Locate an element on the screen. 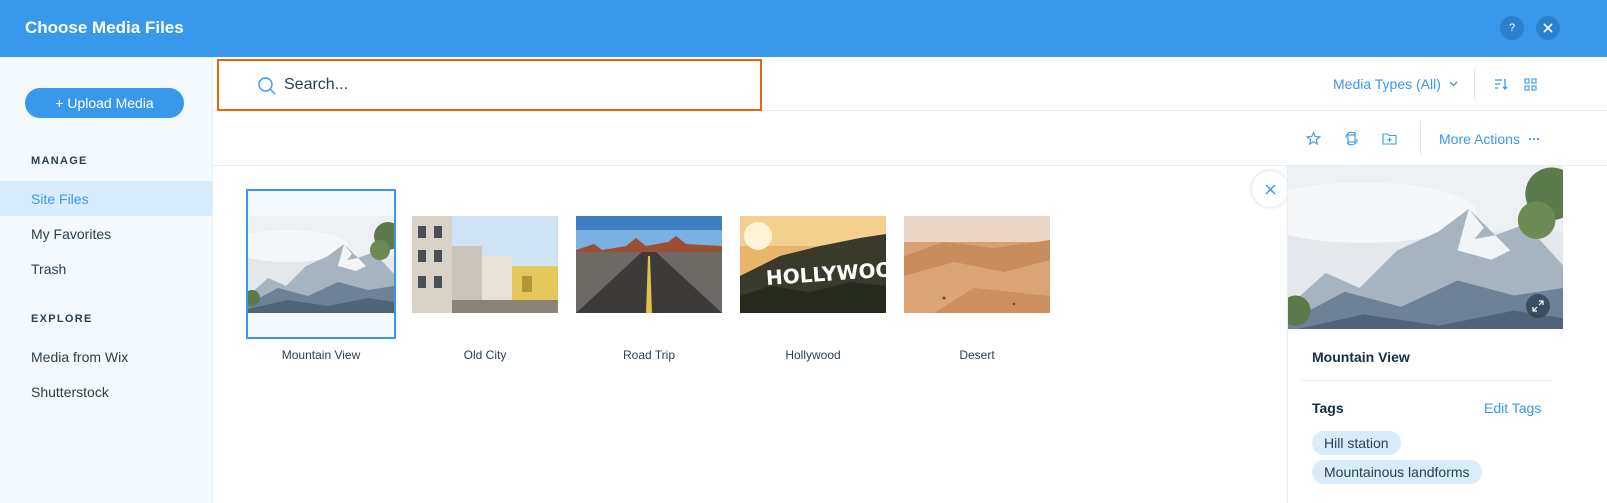  close-dialog-button is located at coordinates (1548, 28).